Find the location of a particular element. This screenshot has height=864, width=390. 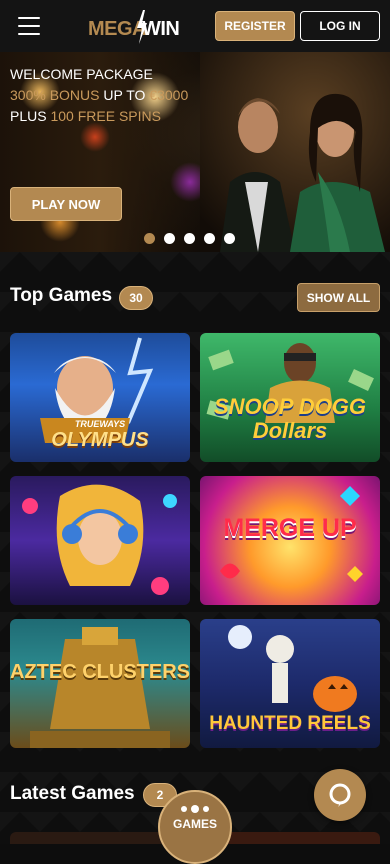

top-bar: MEGA WIN REGISTER LOG IN is located at coordinates (195, 26).